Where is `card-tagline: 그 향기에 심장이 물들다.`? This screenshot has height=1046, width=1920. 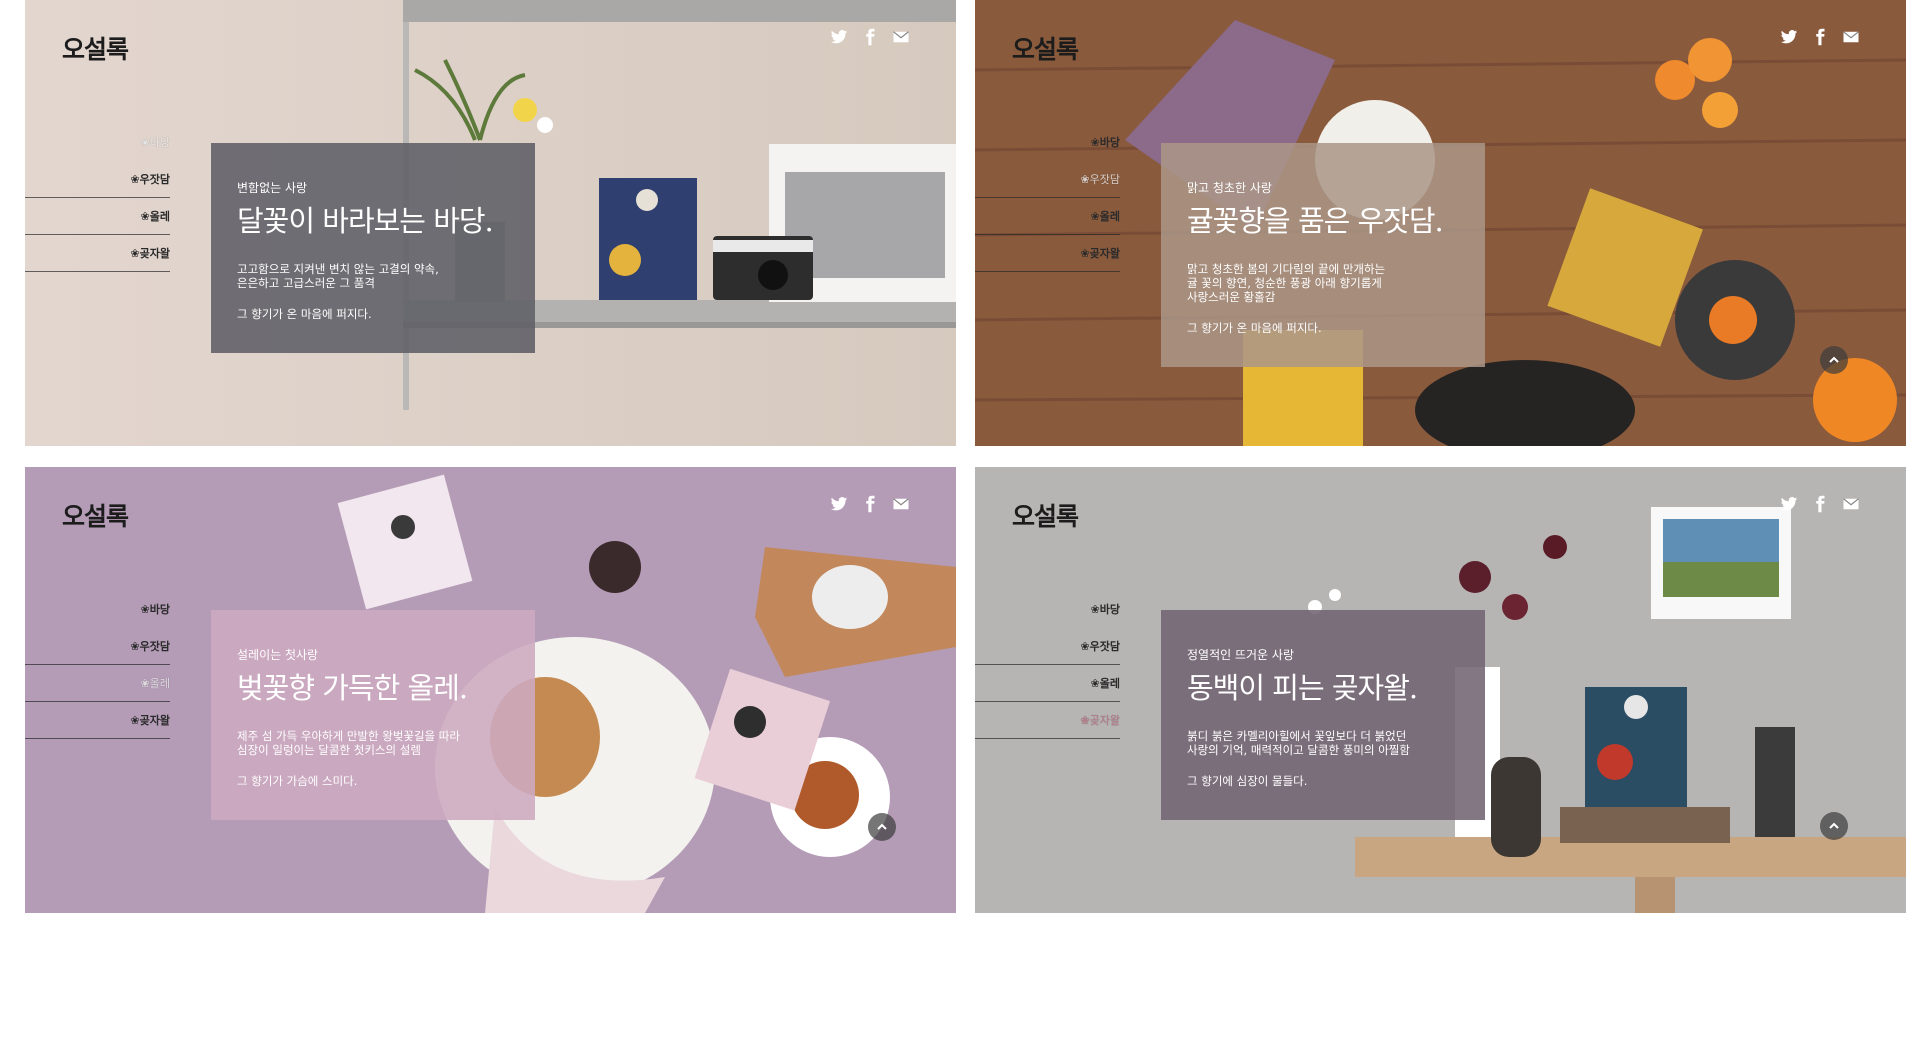
card-tagline: 그 향기에 심장이 물들다. is located at coordinates (1247, 781).